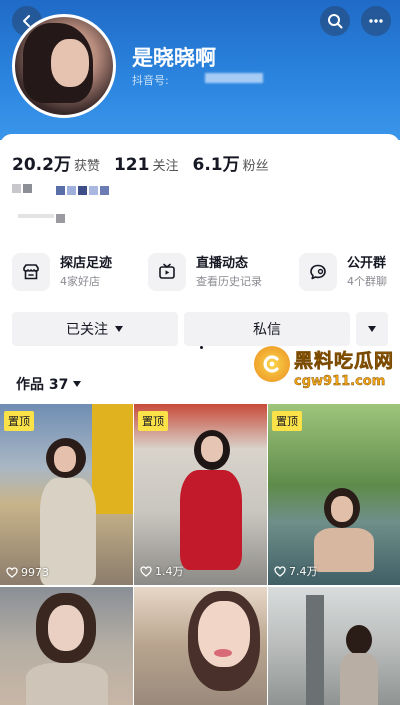 The height and width of the screenshot is (705, 400). I want to click on feature-row: 探店足迹 4家好店 直播动态 查看历史记录 公开群 4个群聊, so click(200, 272).